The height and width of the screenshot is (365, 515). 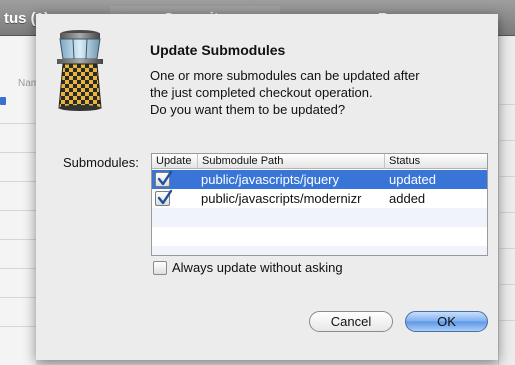 I want to click on dialog-title: Update Submodules, so click(x=218, y=50).